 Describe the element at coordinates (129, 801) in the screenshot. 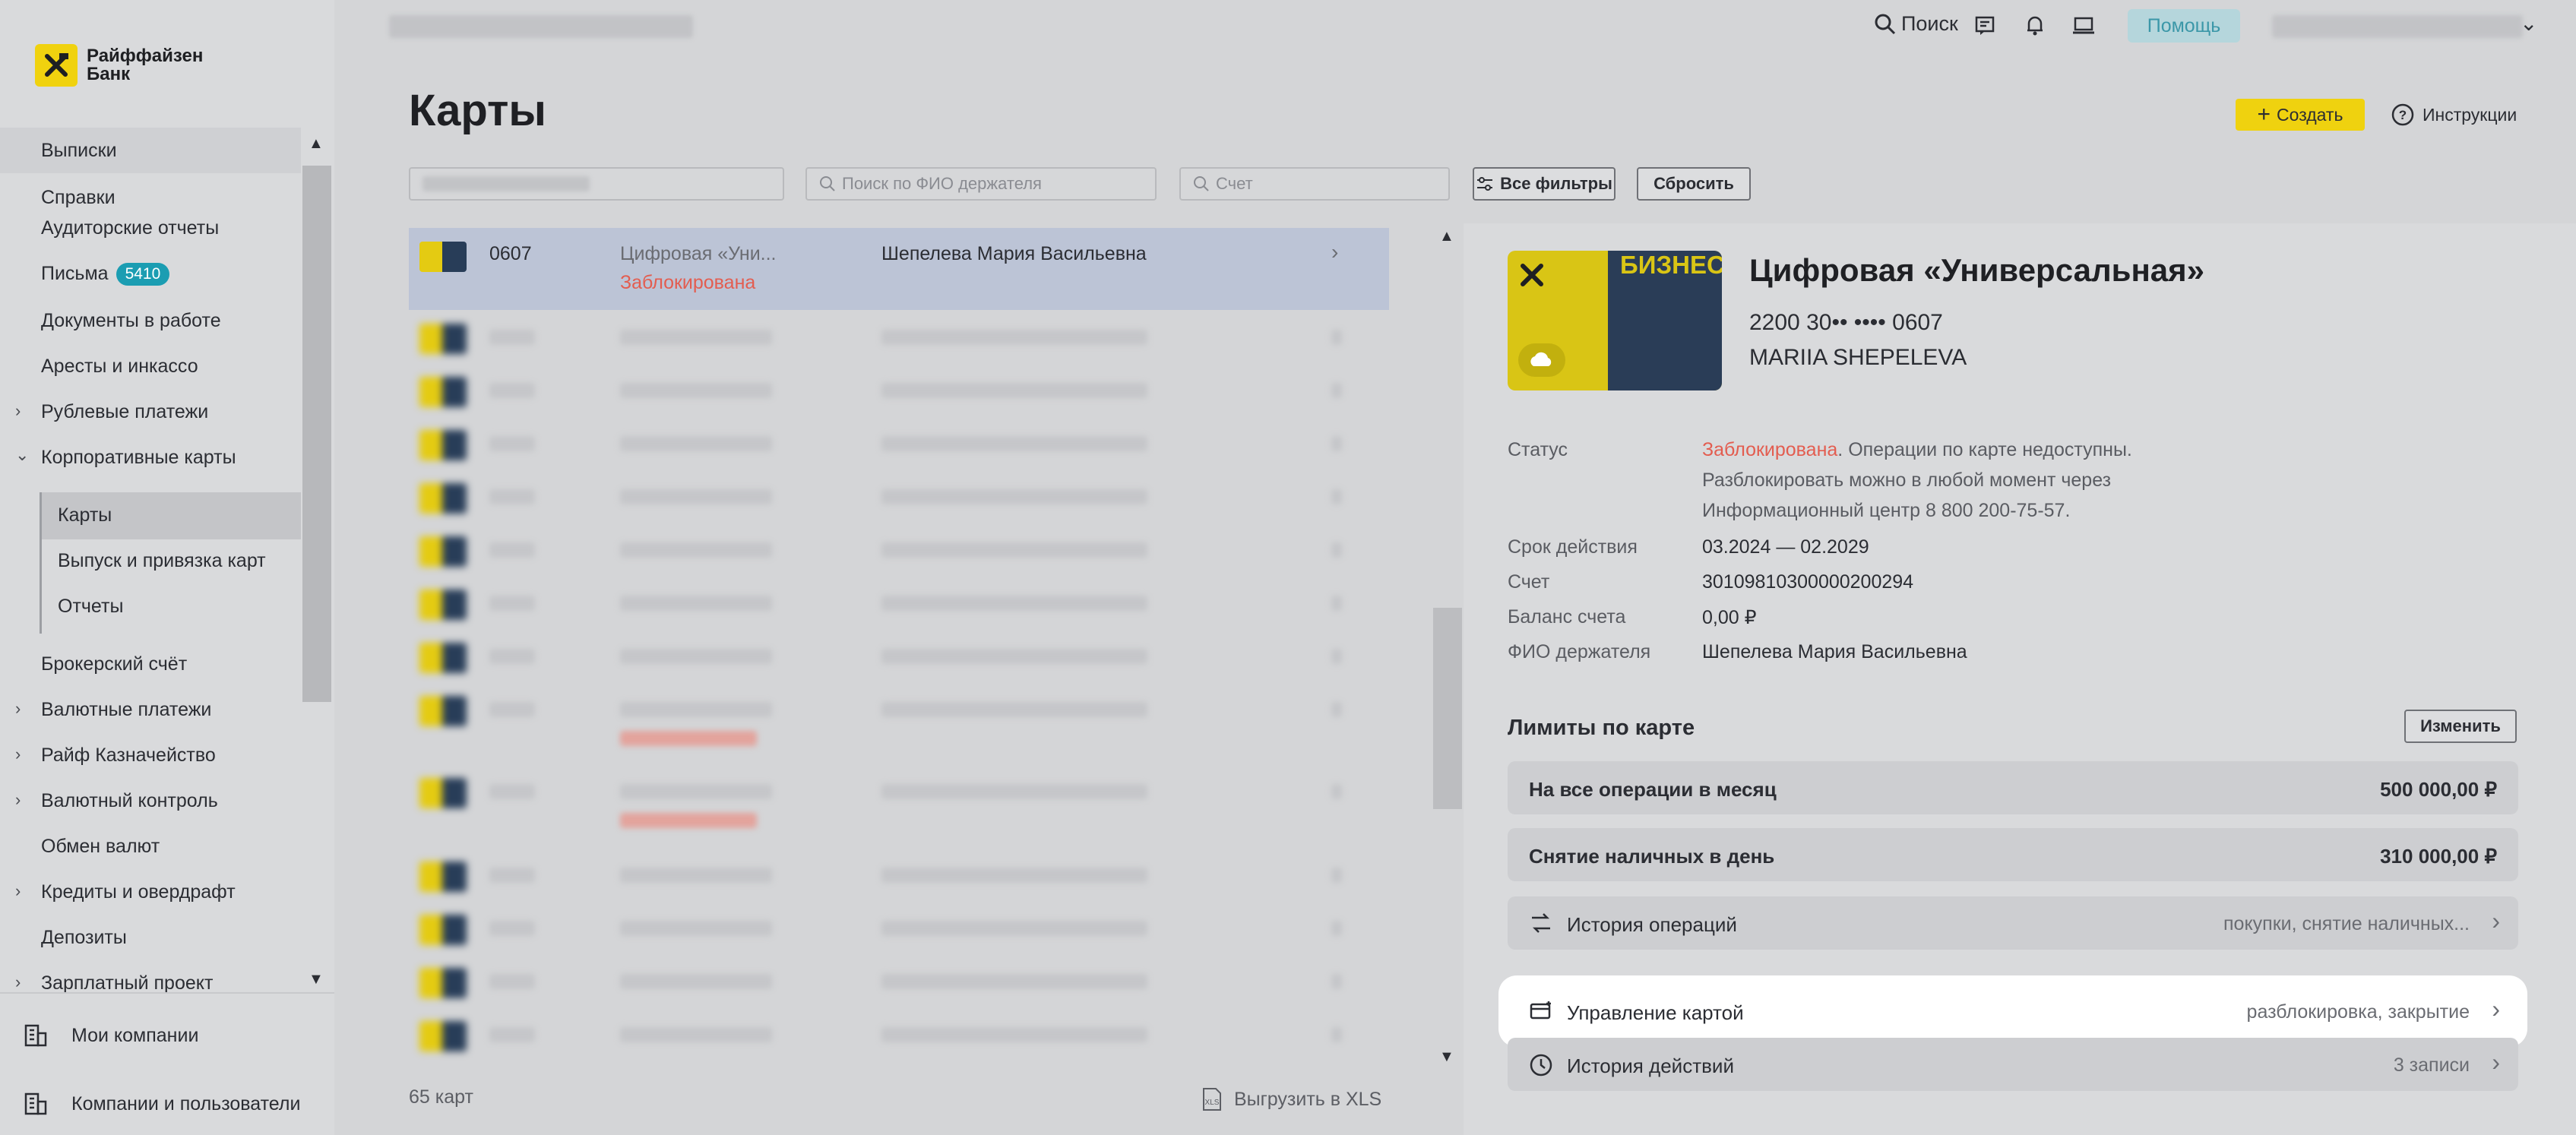

I see `sidebar-item-currency-control: Валютный контроль` at that location.